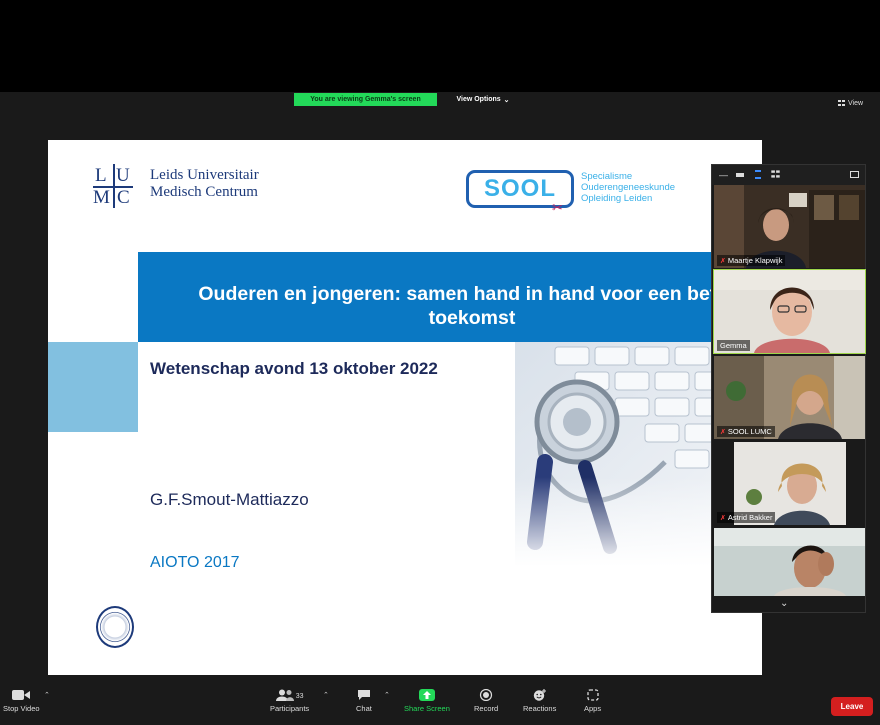  What do you see at coordinates (617, 198) in the screenshot?
I see `sool-line-3: Opleiding Leiden` at bounding box center [617, 198].